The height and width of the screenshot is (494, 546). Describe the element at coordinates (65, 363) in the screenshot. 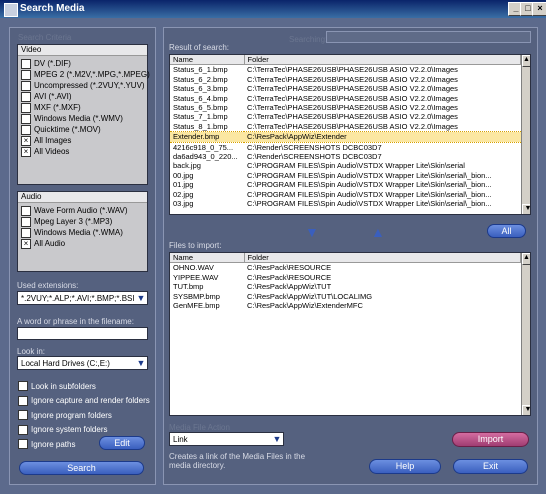

I see `look-in-value: Local Hard Drives (C:,E:)` at that location.